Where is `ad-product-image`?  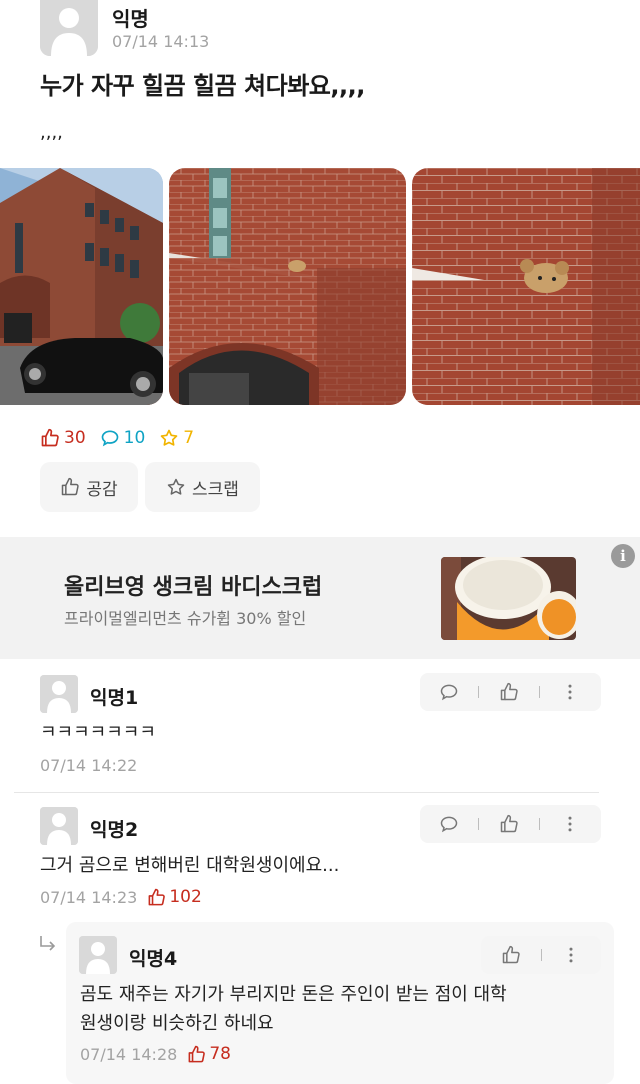 ad-product-image is located at coordinates (508, 598).